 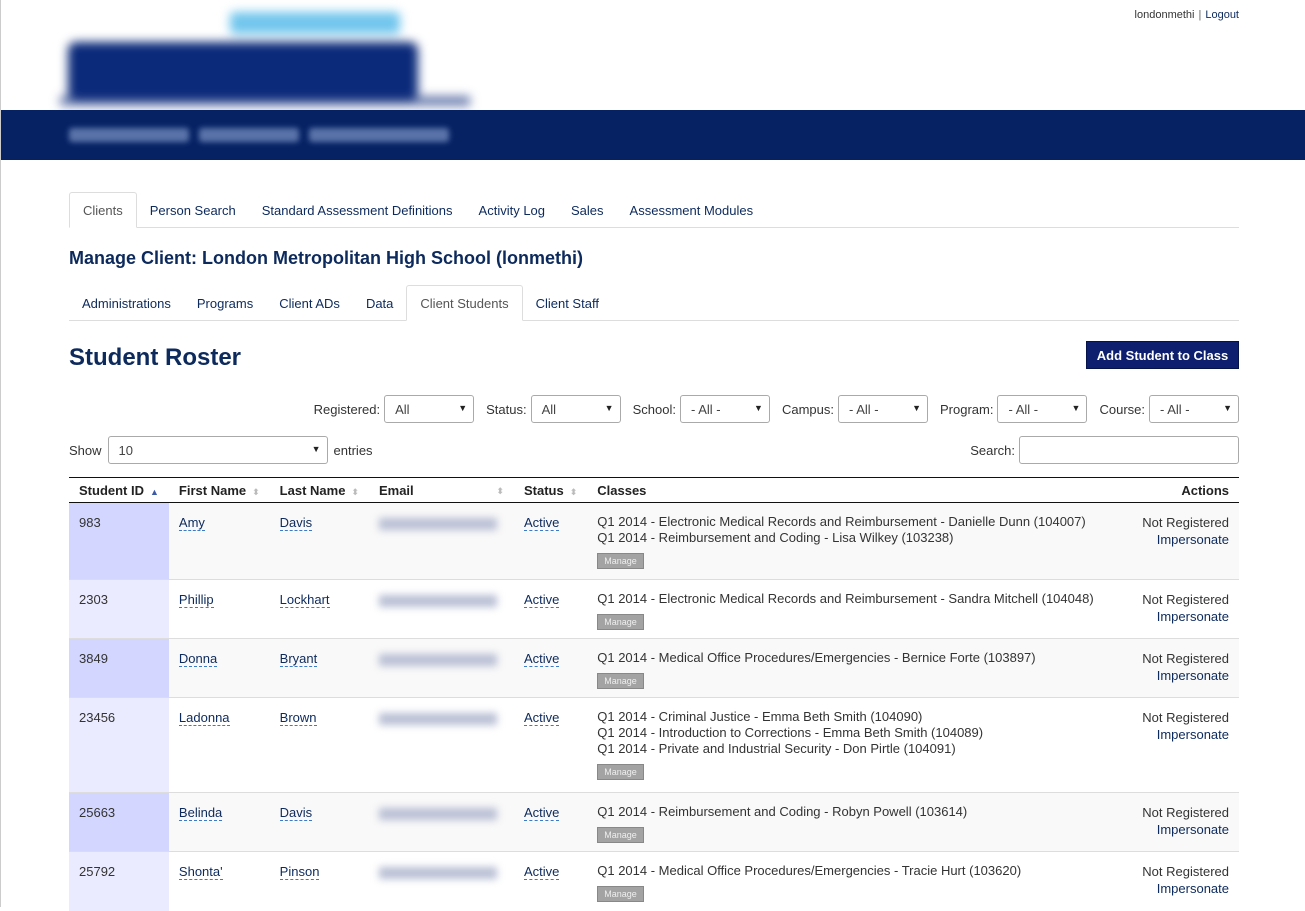 What do you see at coordinates (299, 872) in the screenshot?
I see `last-name-link: Pinson` at bounding box center [299, 872].